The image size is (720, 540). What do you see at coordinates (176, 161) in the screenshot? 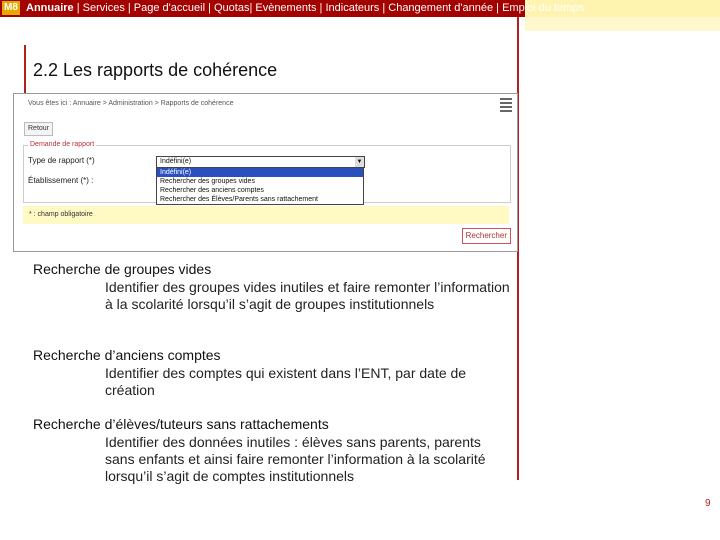
I see `select-value: Indéfini(e)` at bounding box center [176, 161].